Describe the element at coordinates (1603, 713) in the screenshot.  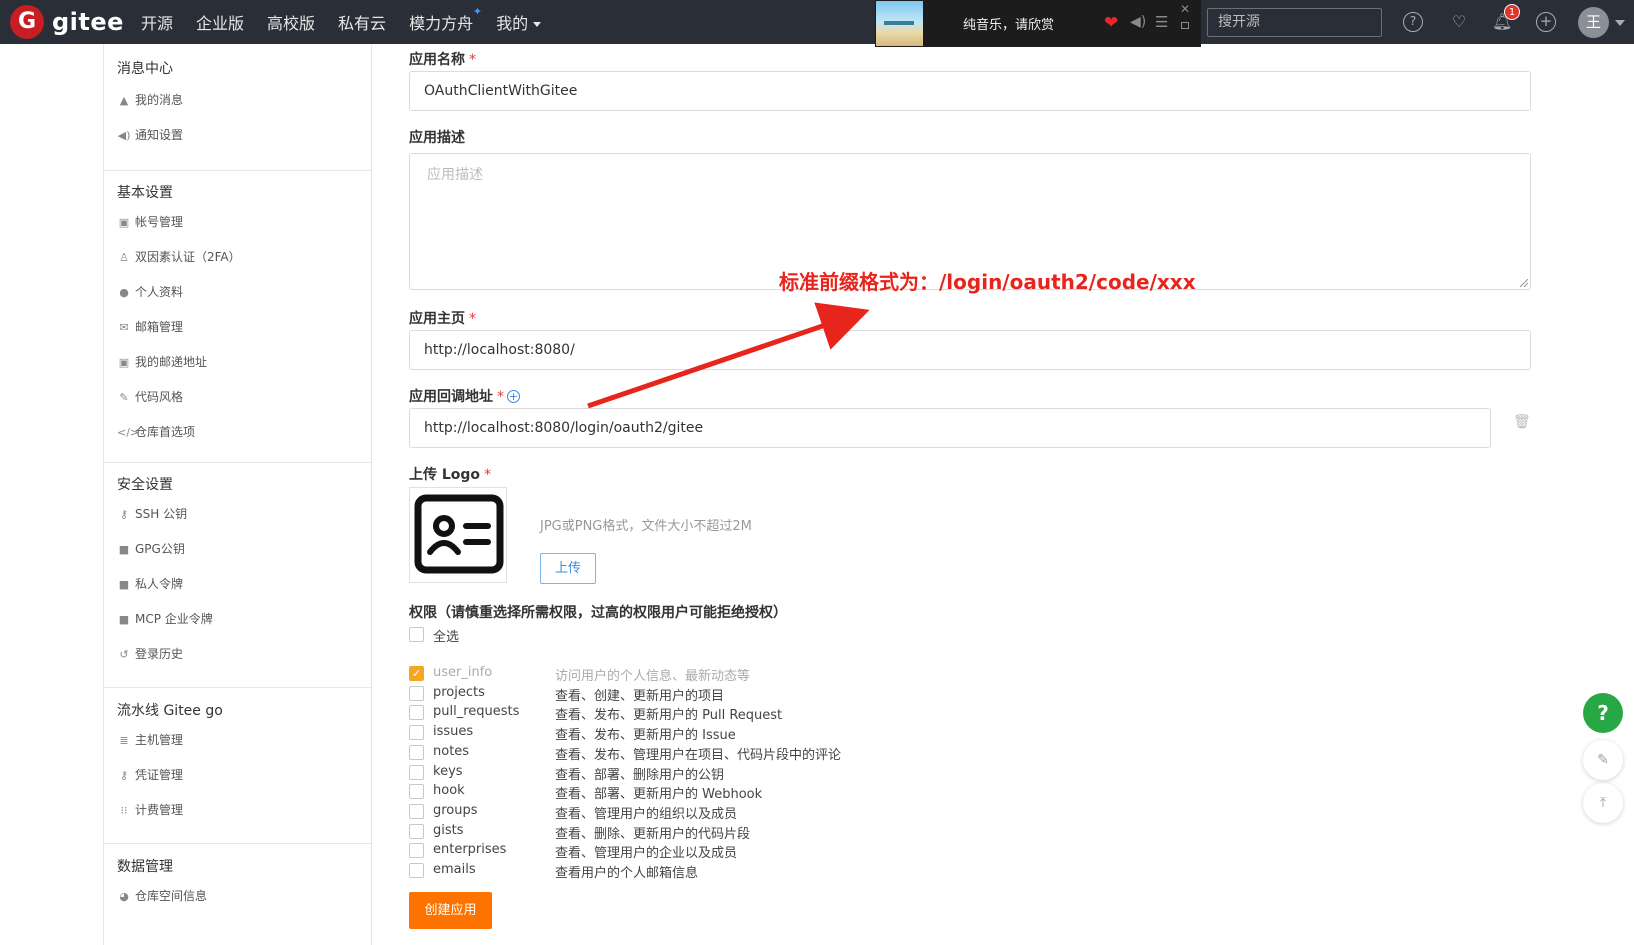
I see `help-float-button: ?` at that location.